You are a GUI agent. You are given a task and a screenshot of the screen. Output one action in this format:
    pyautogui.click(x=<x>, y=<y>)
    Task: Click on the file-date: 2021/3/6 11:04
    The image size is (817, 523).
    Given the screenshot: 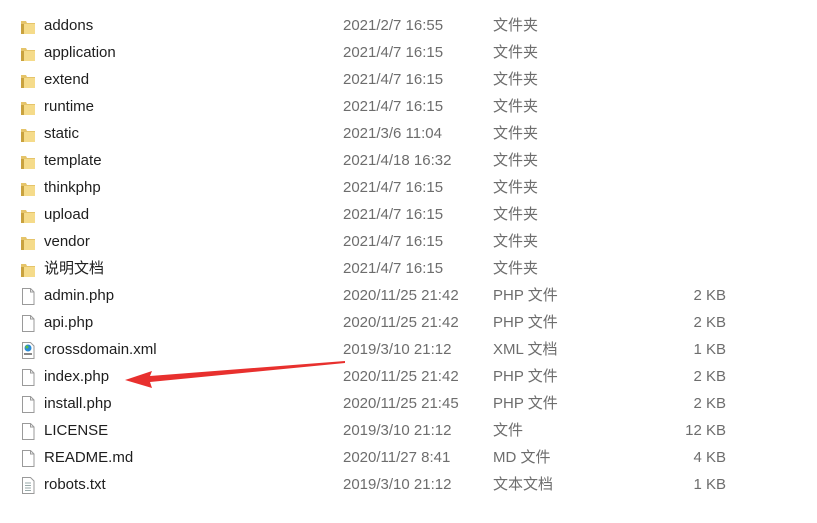 What is the action you would take?
    pyautogui.click(x=392, y=133)
    